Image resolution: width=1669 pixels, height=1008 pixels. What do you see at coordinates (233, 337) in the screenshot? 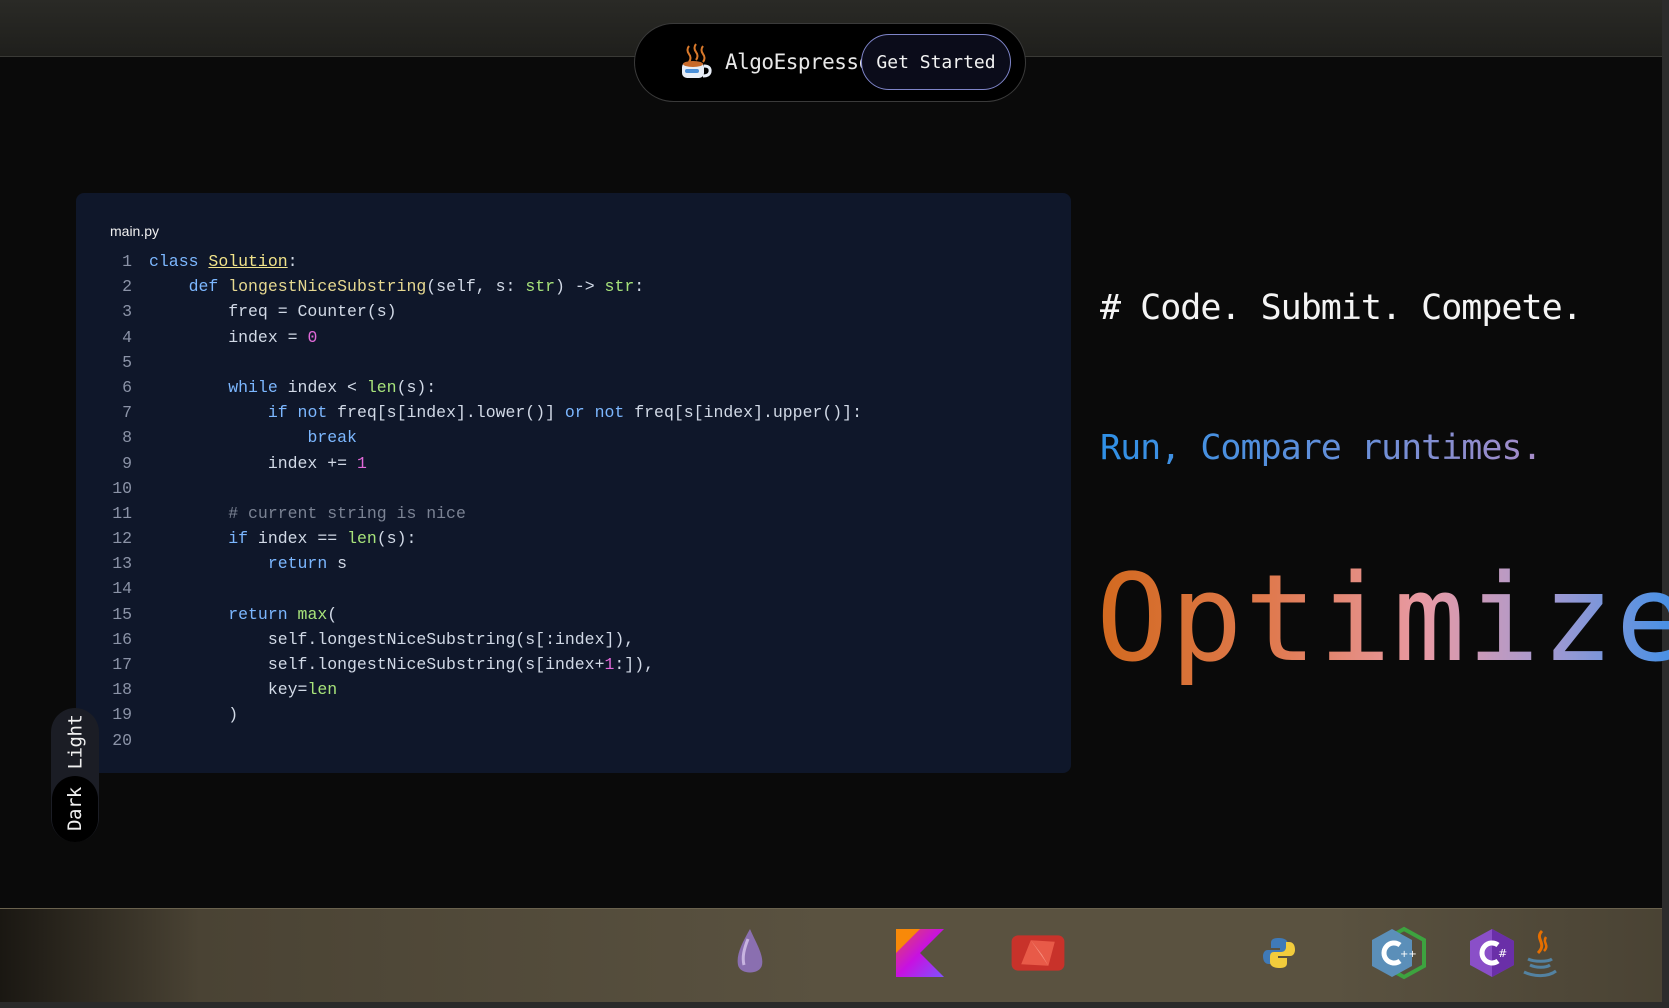
I see `code-text: index = 0` at bounding box center [233, 337].